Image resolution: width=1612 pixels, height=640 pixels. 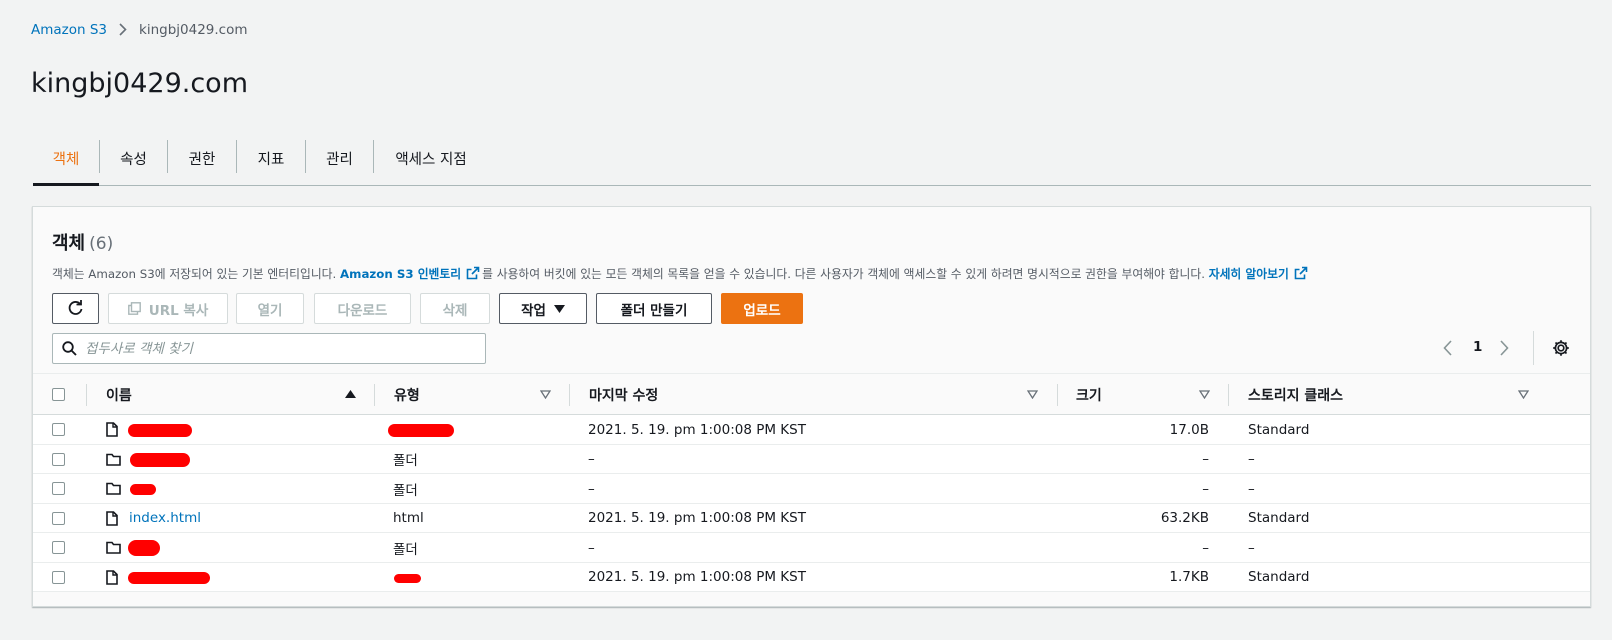 I want to click on tab-properties: 속성, so click(x=133, y=161).